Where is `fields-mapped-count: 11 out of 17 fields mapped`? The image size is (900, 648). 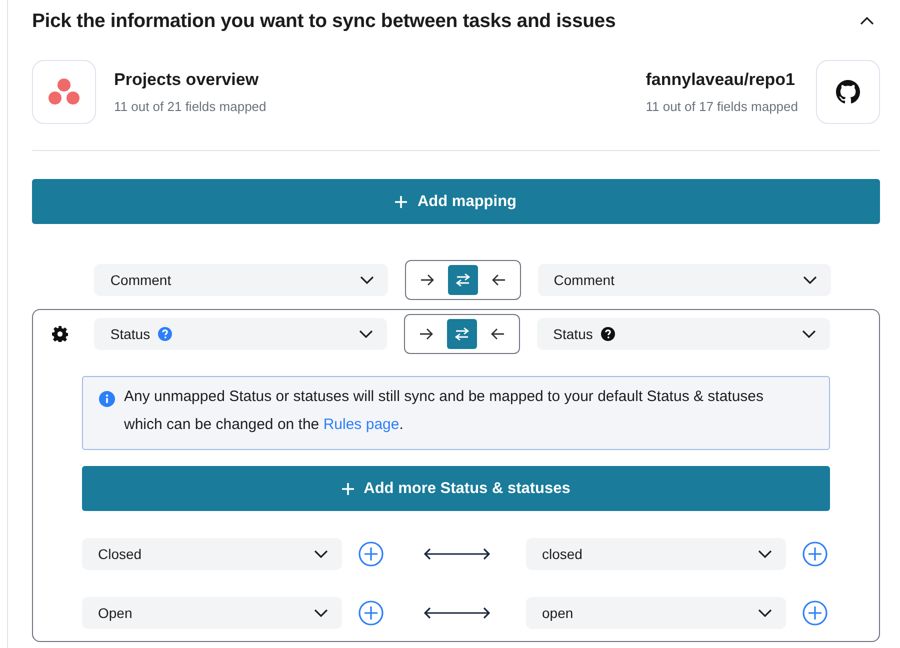 fields-mapped-count: 11 out of 17 fields mapped is located at coordinates (722, 106).